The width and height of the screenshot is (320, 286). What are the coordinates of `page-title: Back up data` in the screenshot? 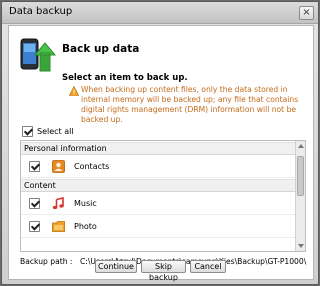 It's located at (101, 49).